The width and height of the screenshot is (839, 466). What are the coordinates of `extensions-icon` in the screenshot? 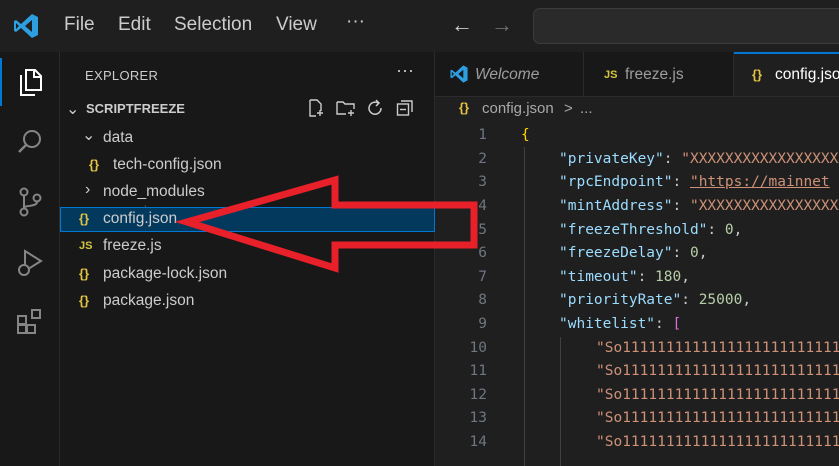 It's located at (30, 322).